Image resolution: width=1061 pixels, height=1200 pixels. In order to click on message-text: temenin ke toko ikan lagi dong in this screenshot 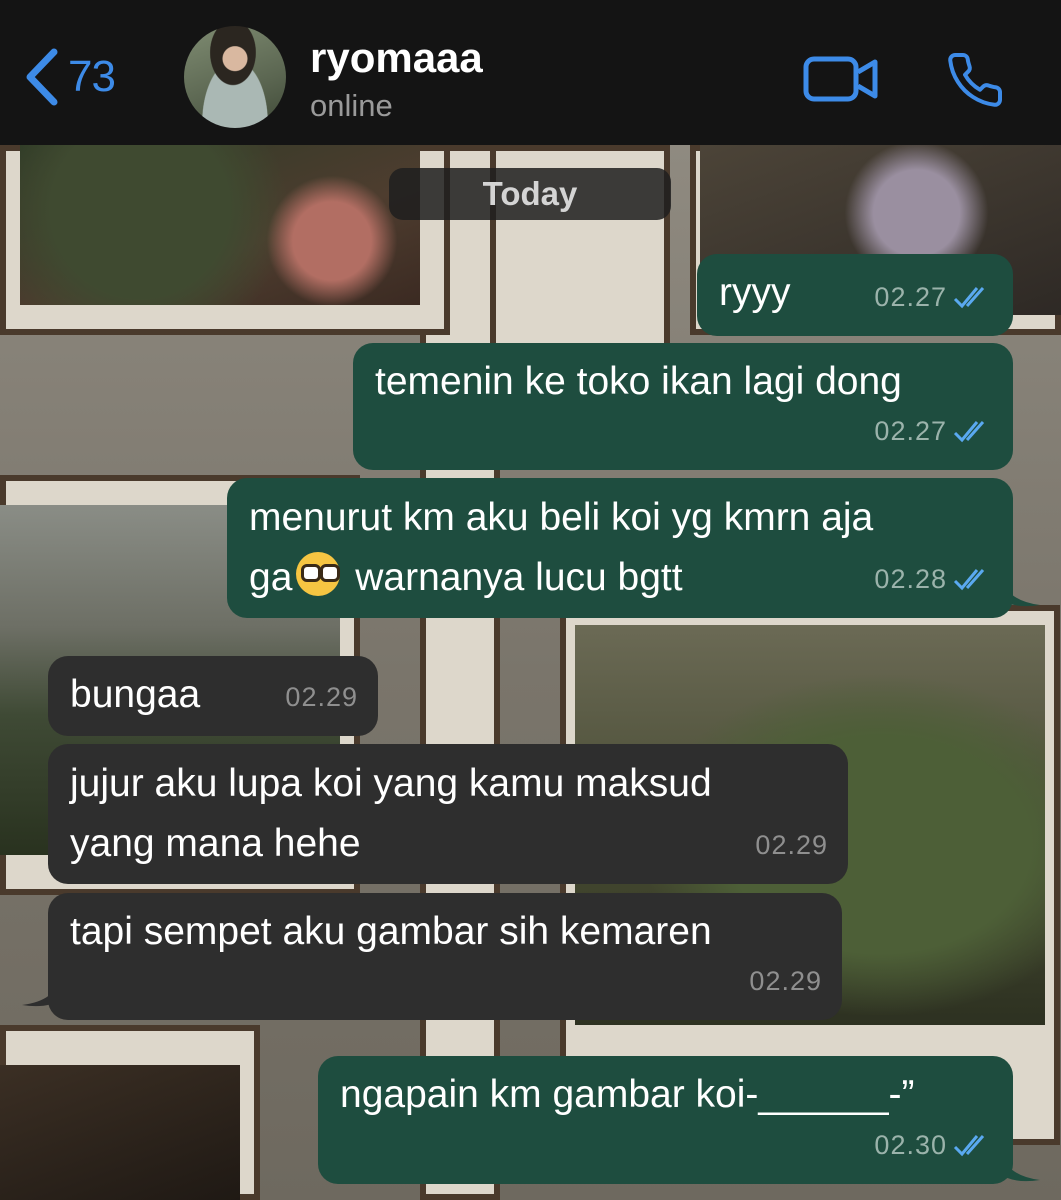, I will do `click(638, 381)`.